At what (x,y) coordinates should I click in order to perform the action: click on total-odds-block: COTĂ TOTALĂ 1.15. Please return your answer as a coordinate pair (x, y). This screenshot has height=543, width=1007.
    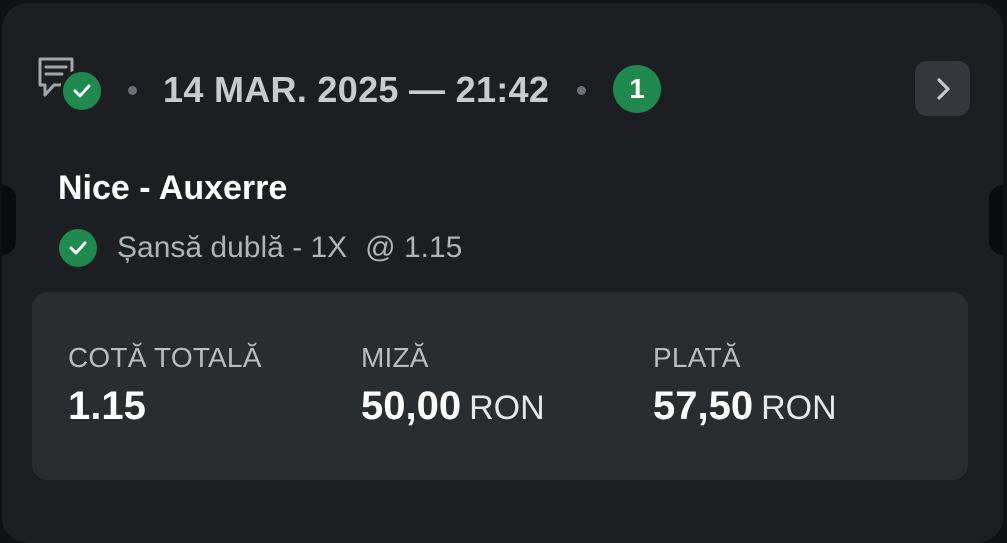
    Looking at the image, I should click on (165, 385).